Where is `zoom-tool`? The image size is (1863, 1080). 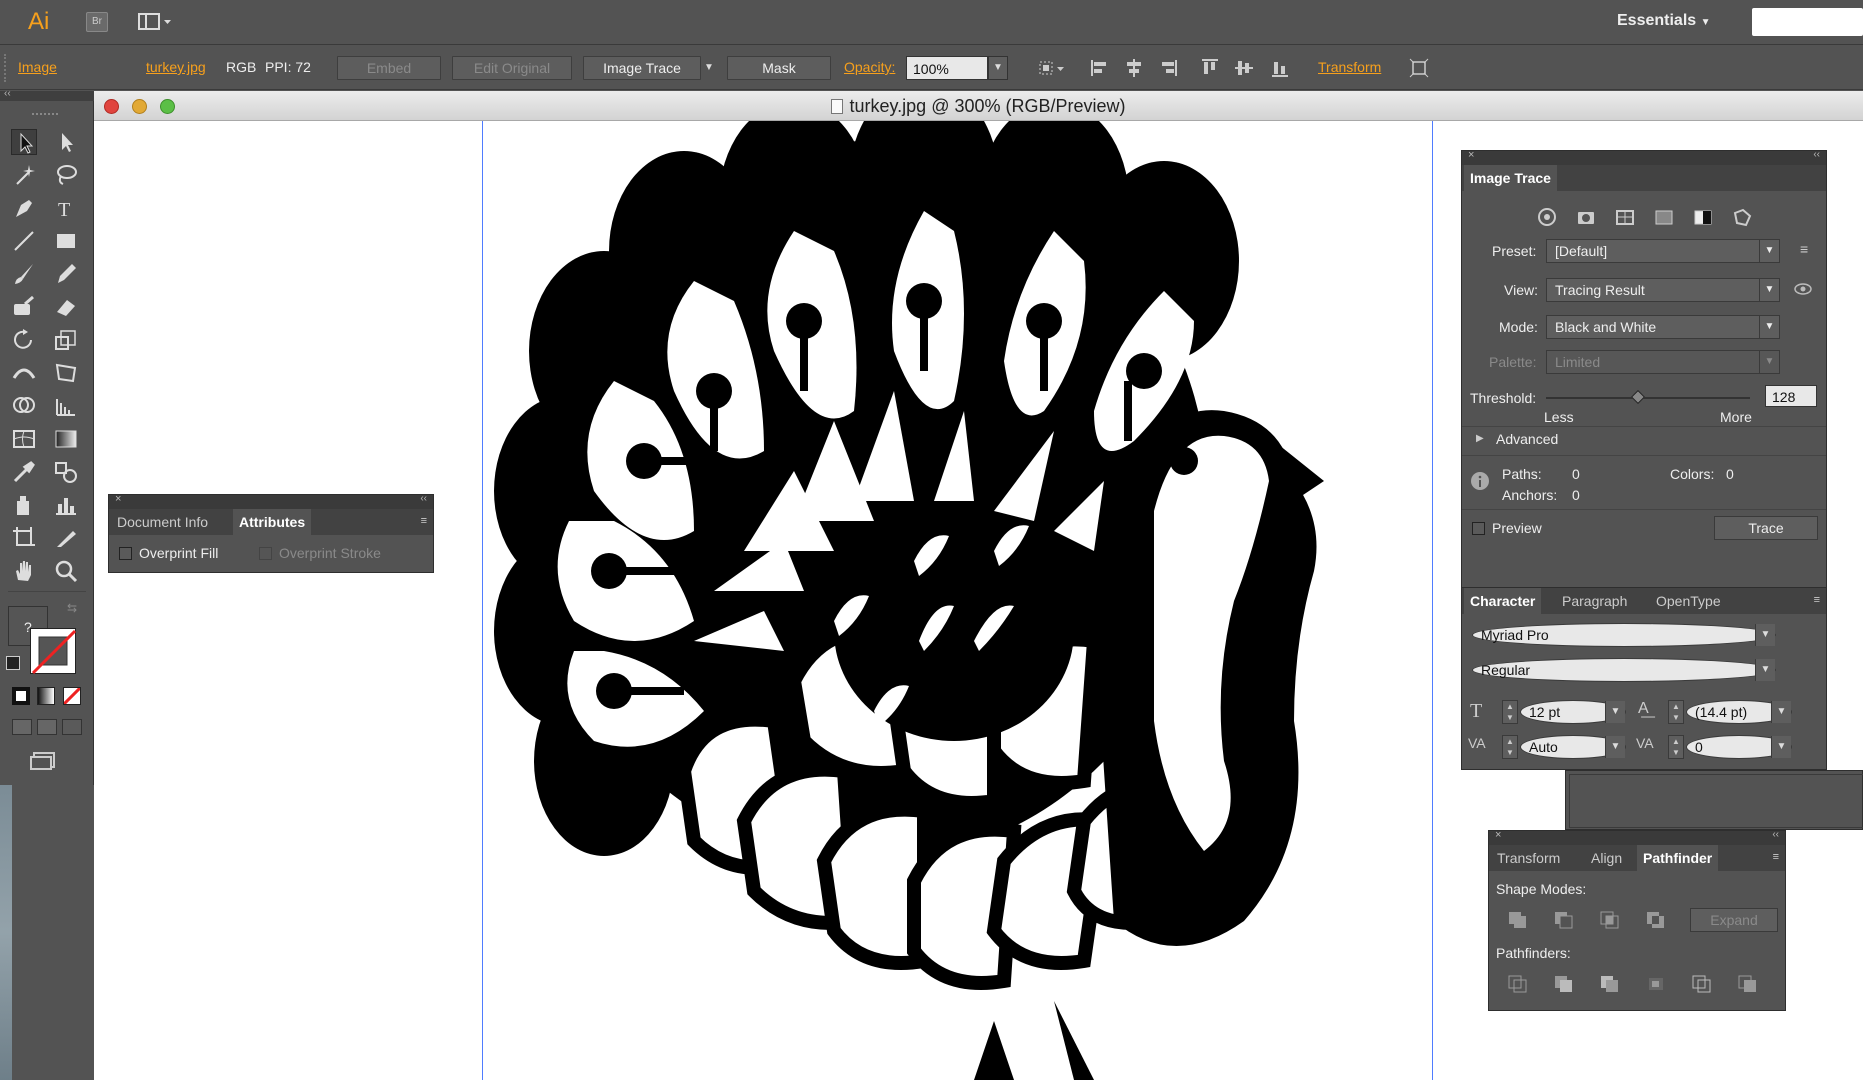 zoom-tool is located at coordinates (66, 571).